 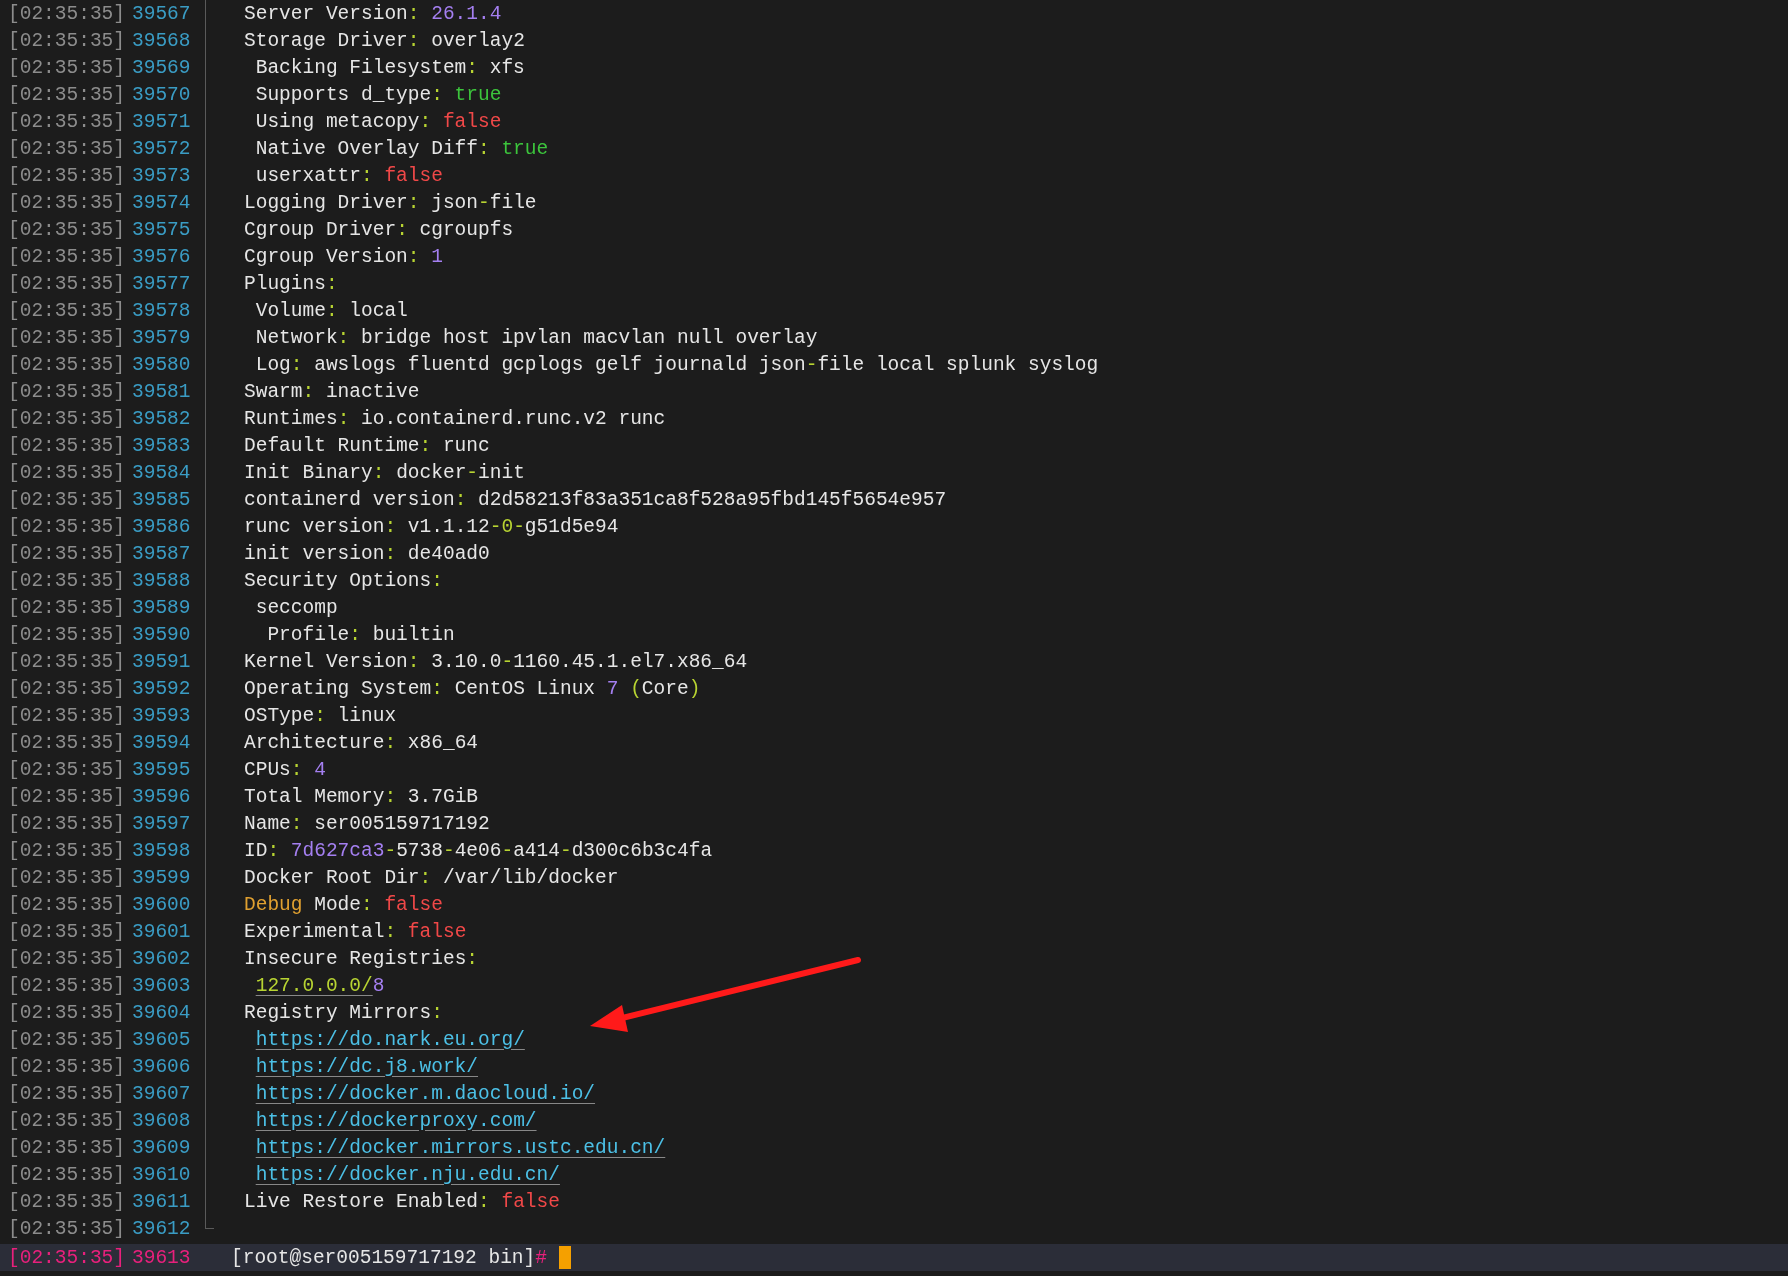 I want to click on output-line: Network: bridge host ipvlan macvlan null overlay, so click(x=536, y=337).